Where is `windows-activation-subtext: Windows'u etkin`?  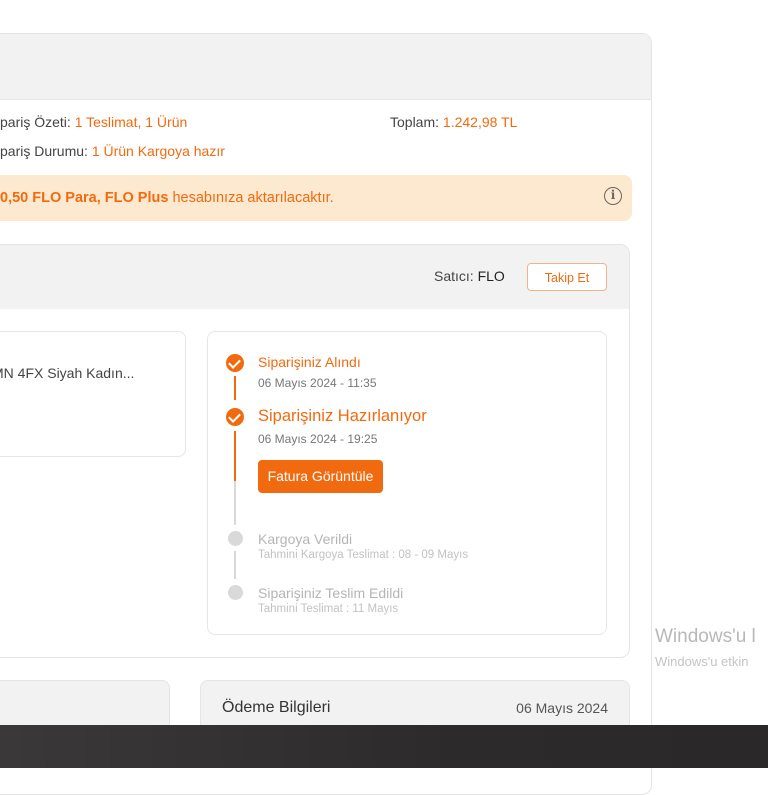
windows-activation-subtext: Windows'u etkin is located at coordinates (702, 661).